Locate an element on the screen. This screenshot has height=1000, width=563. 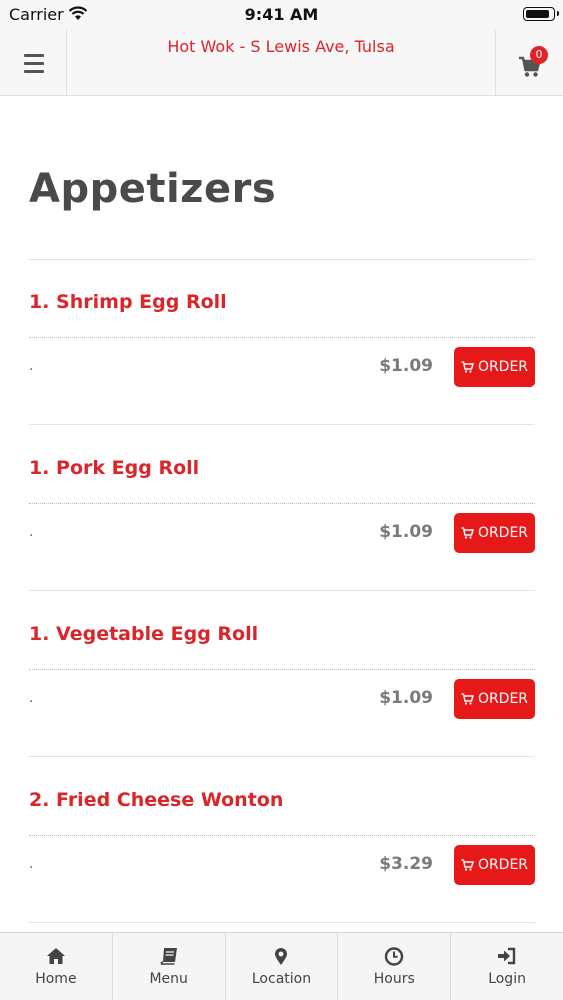
tab-location: Location is located at coordinates (282, 966).